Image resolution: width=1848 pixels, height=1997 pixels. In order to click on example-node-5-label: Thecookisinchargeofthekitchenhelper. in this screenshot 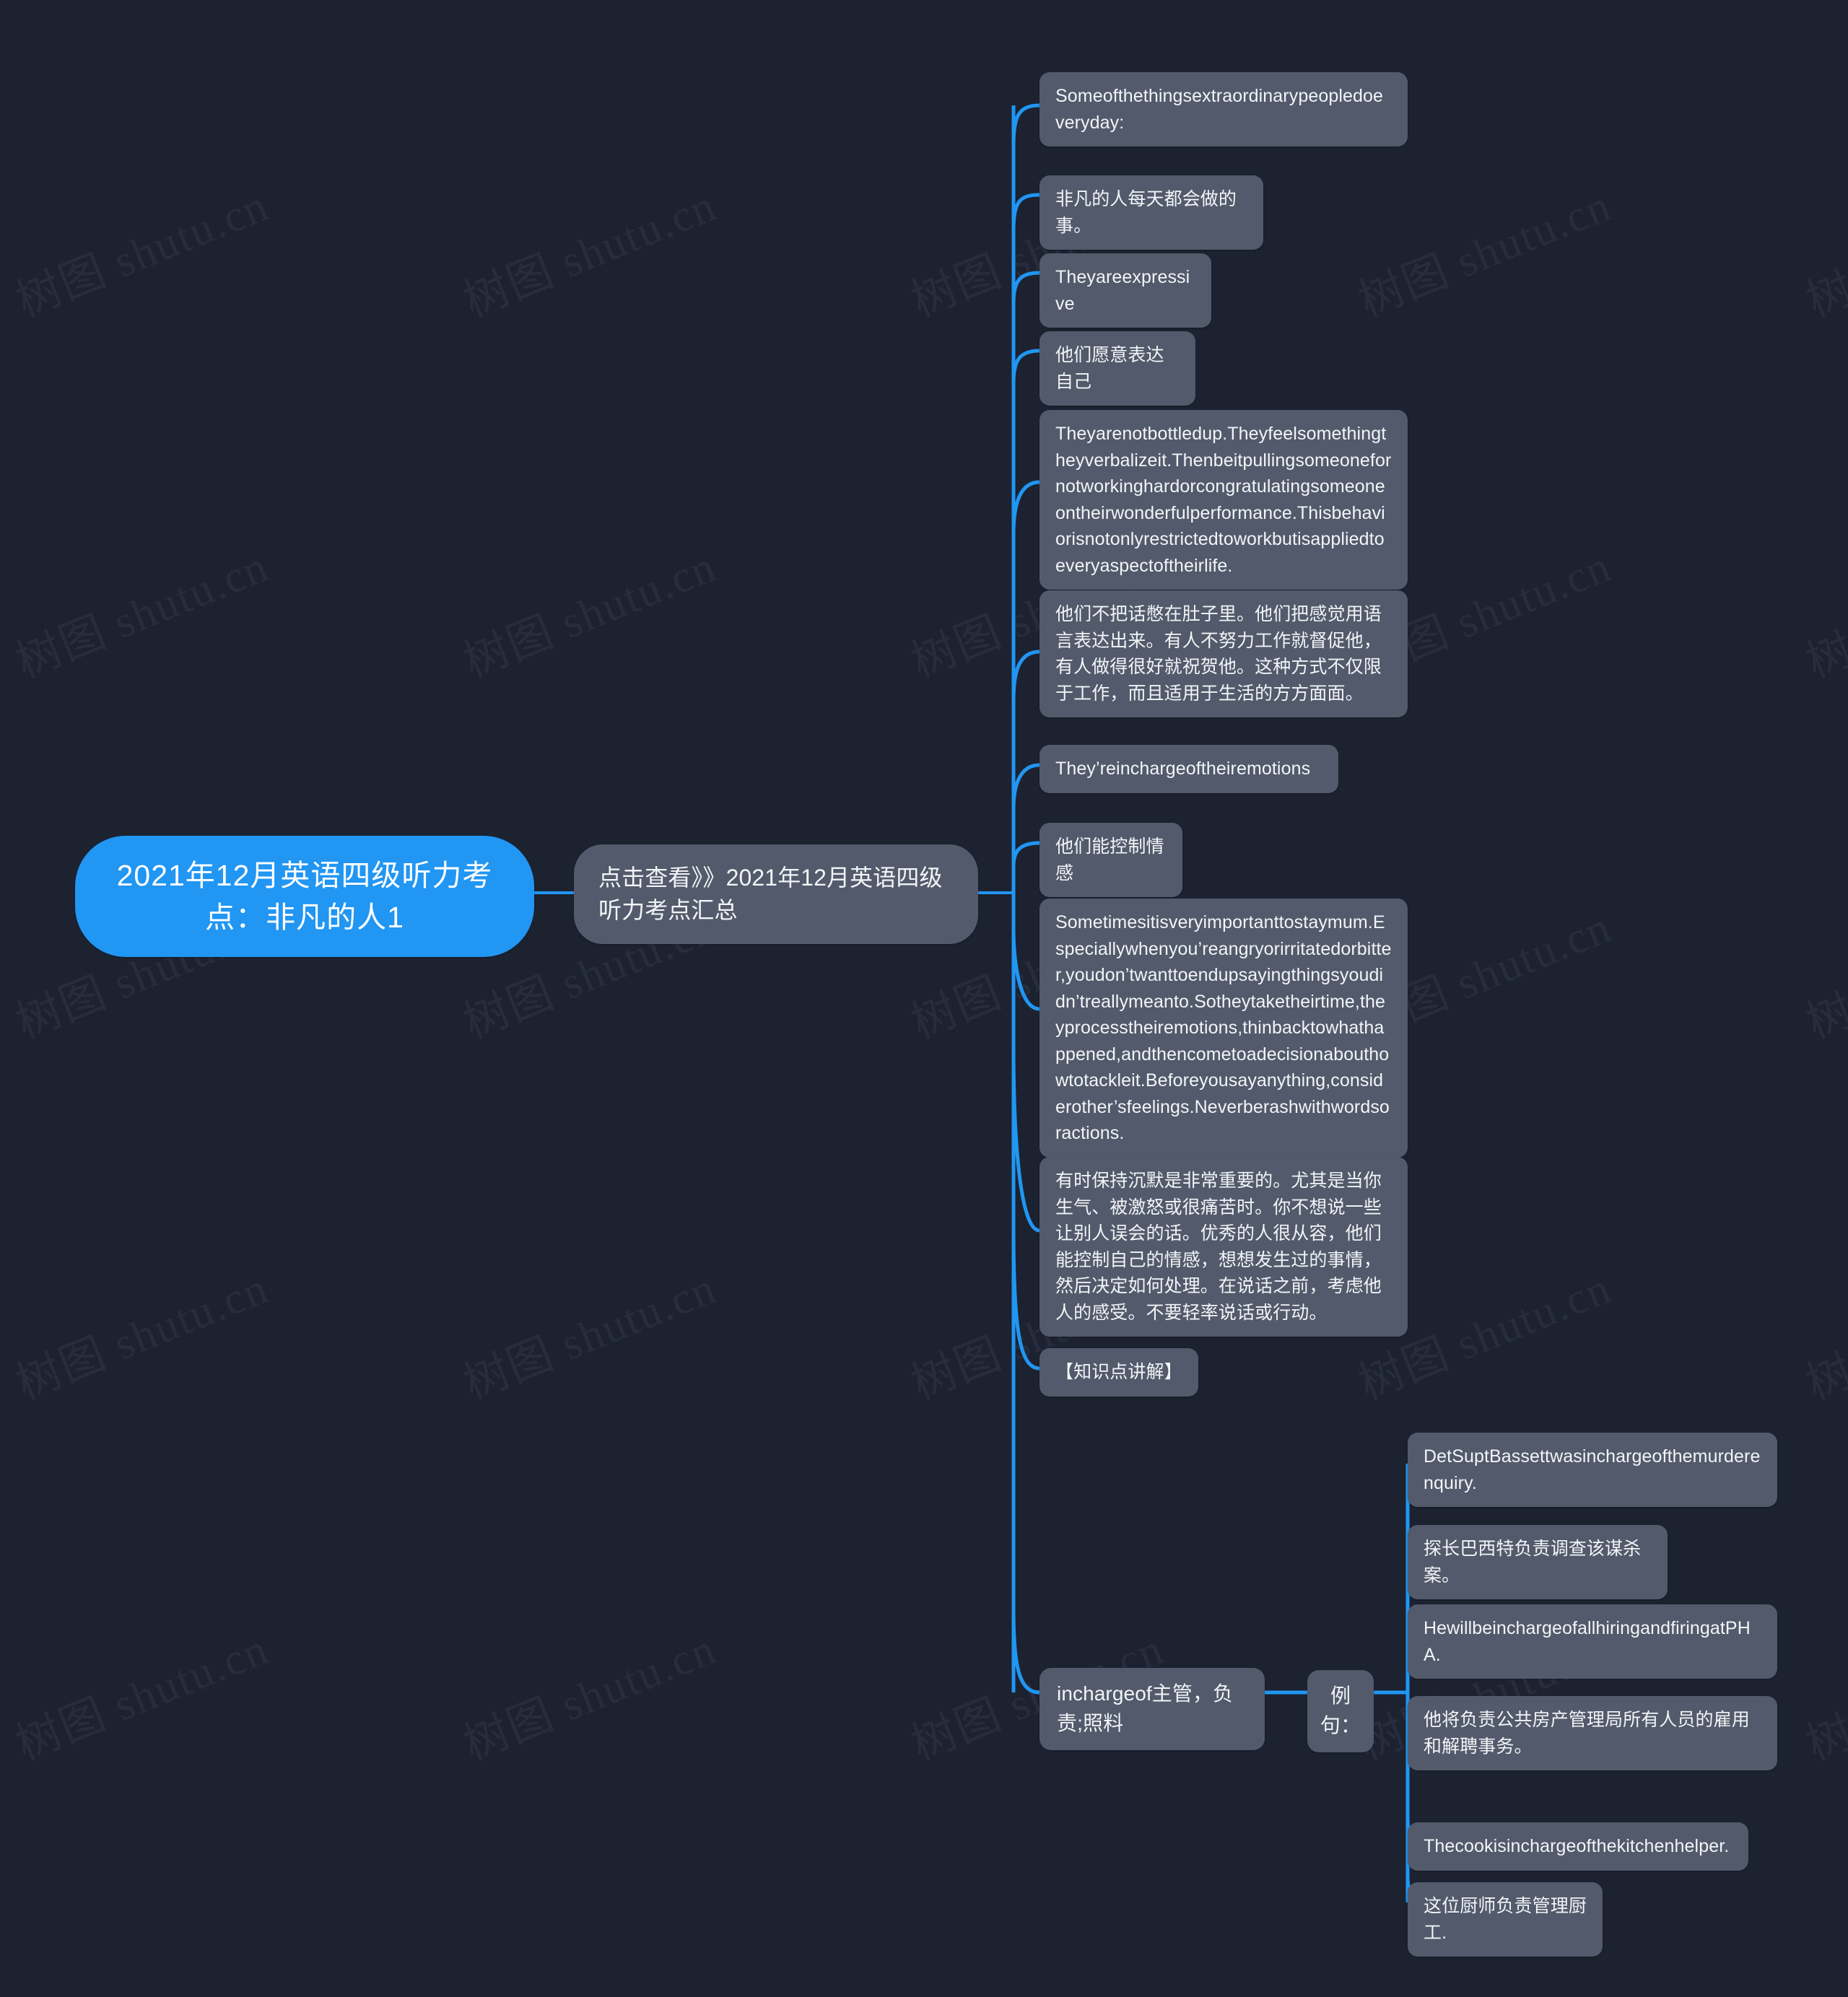, I will do `click(1577, 1846)`.